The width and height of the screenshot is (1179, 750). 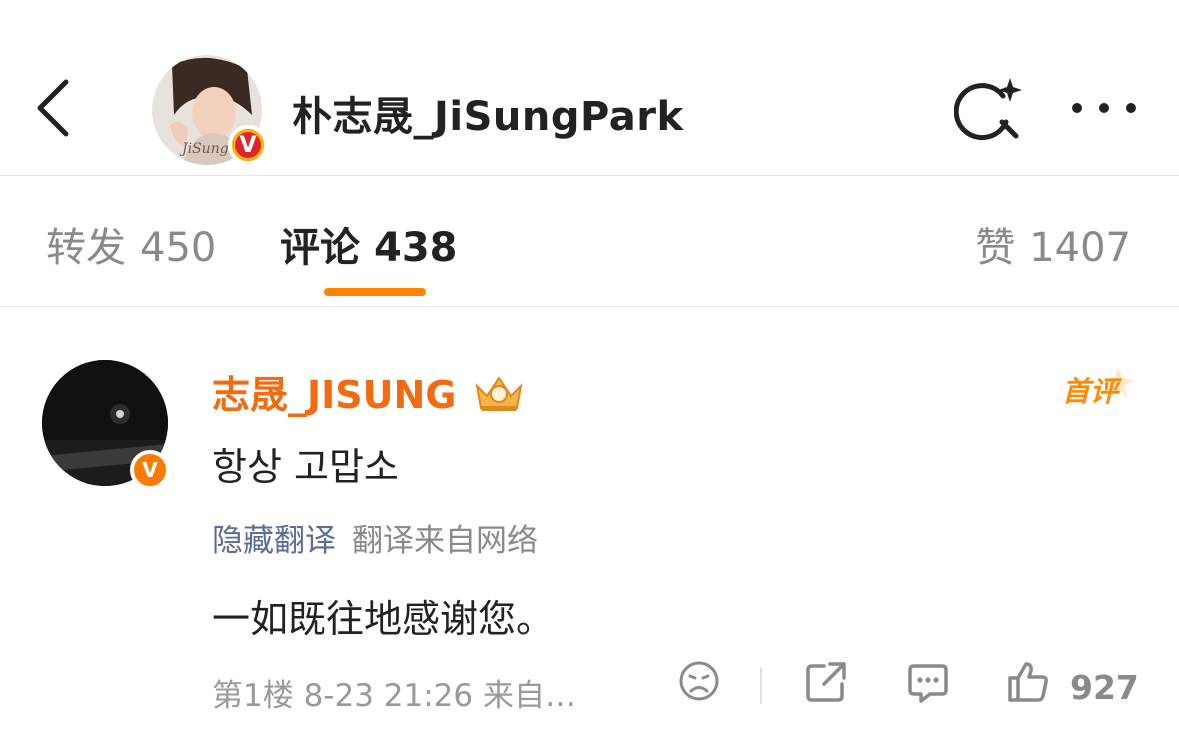 What do you see at coordinates (1053, 244) in the screenshot?
I see `tab-likes: 赞 1407` at bounding box center [1053, 244].